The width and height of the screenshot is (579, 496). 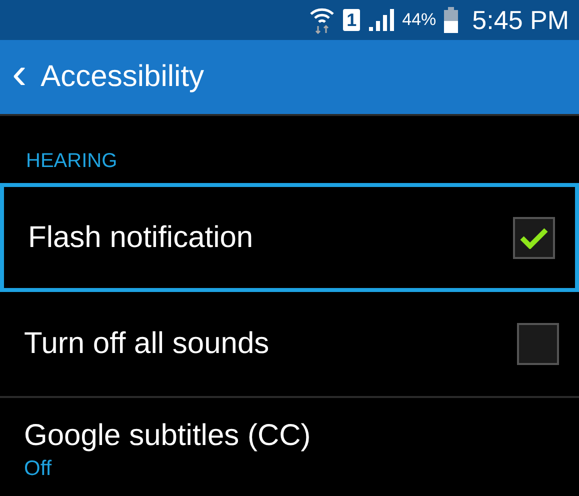 I want to click on setting-label: Turn off all sounds, so click(x=147, y=344).